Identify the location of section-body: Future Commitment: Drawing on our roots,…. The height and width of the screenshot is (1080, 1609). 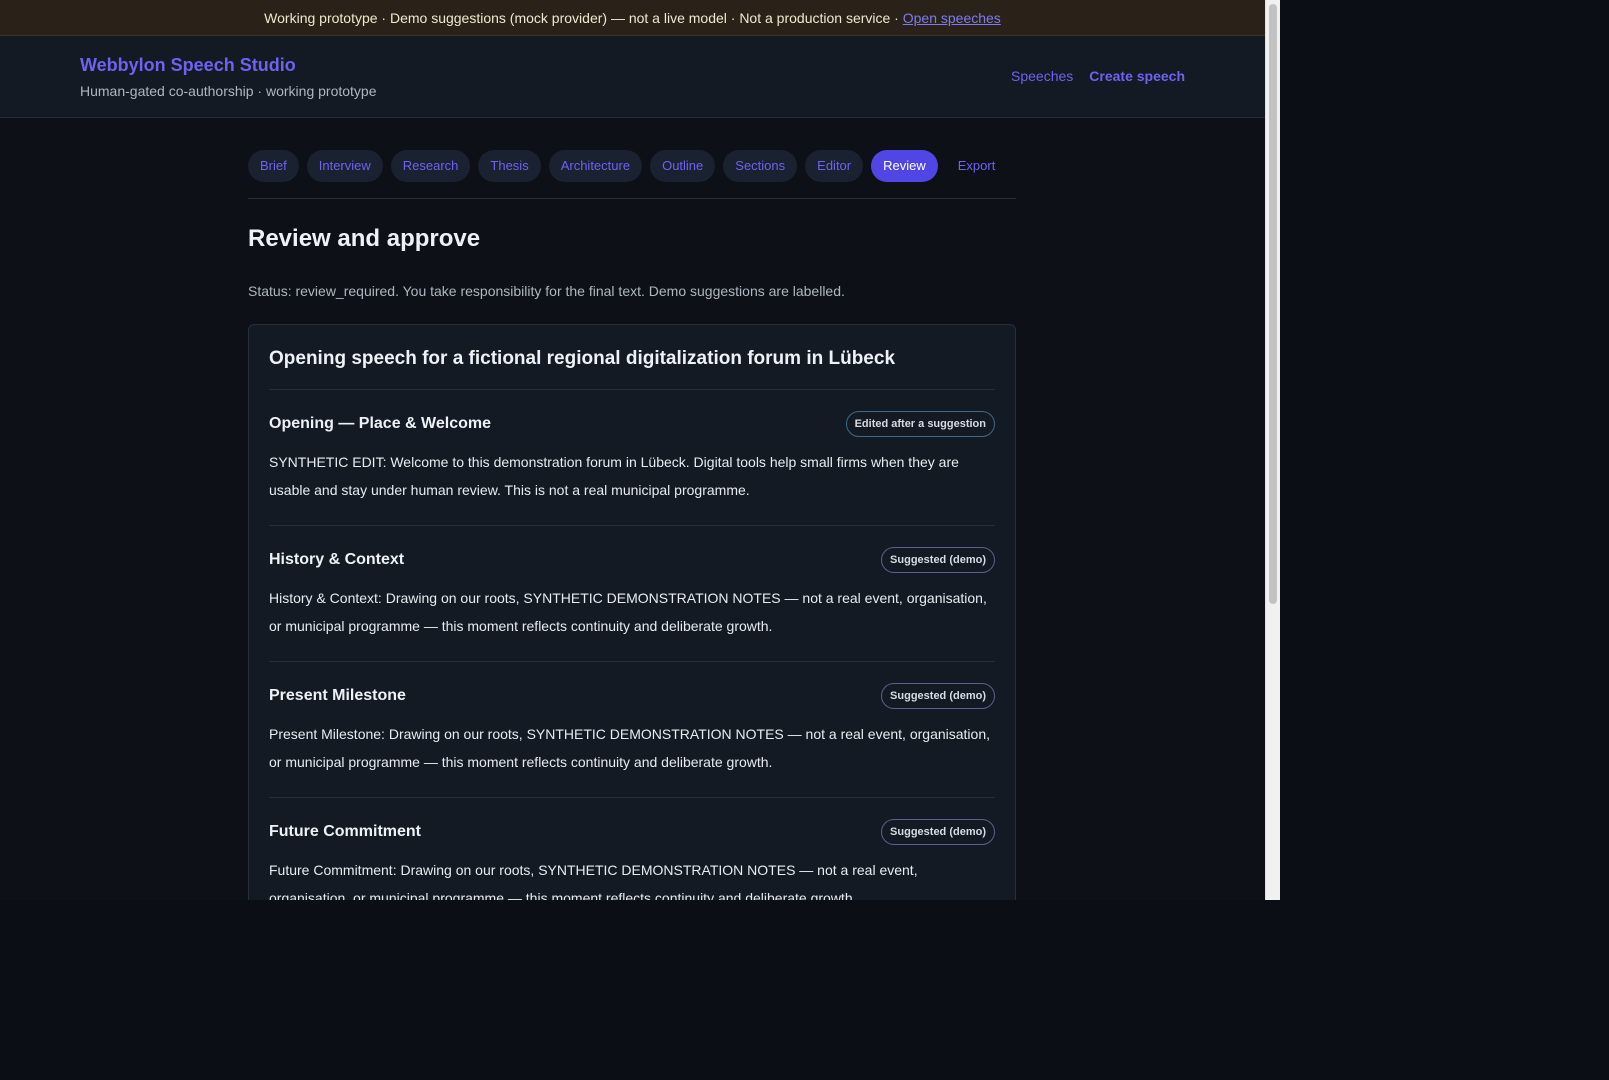
(593, 881).